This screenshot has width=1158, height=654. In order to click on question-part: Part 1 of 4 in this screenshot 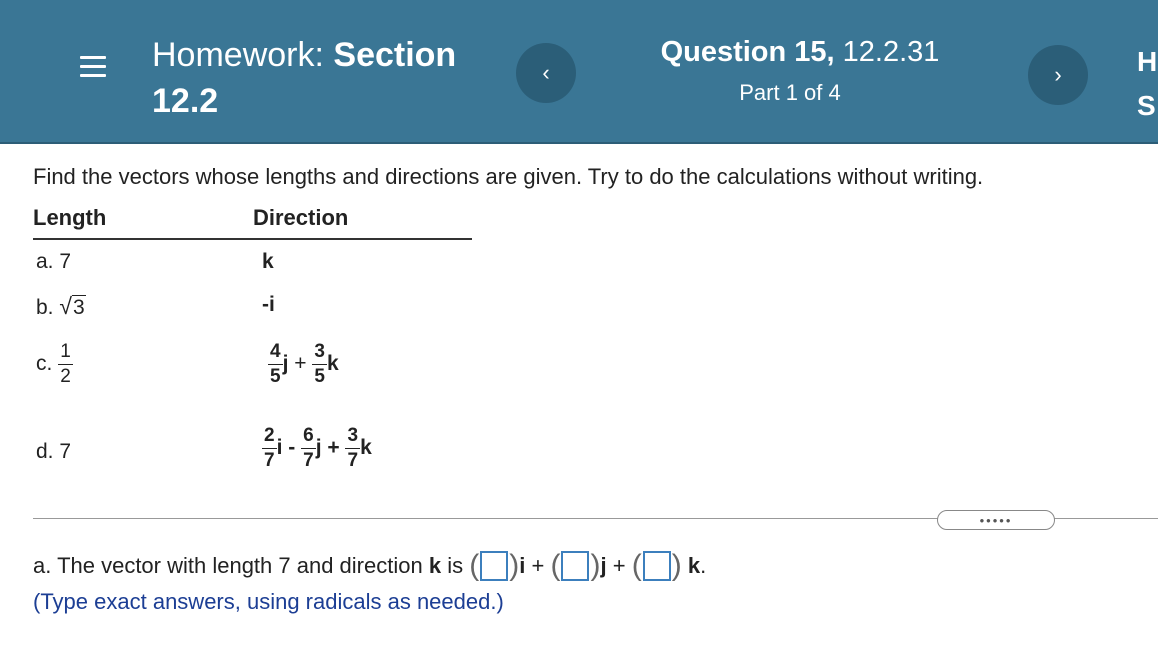, I will do `click(790, 92)`.